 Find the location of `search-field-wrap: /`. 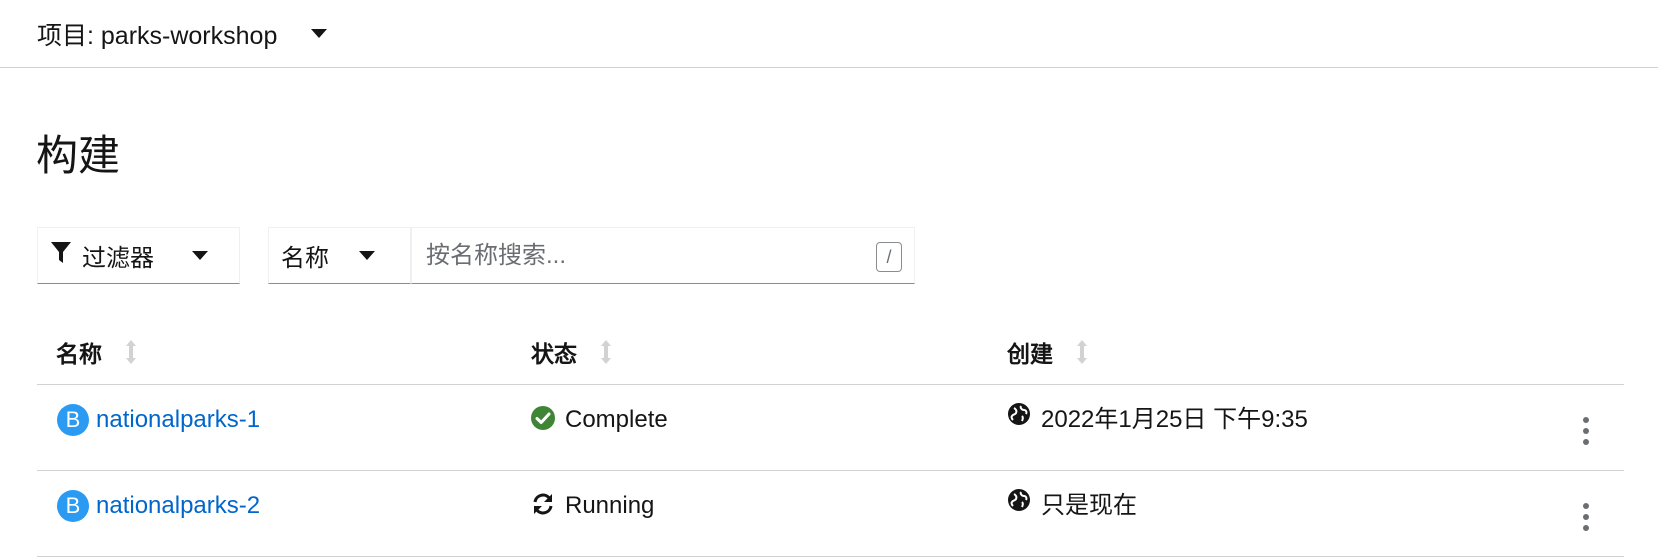

search-field-wrap: / is located at coordinates (663, 255).